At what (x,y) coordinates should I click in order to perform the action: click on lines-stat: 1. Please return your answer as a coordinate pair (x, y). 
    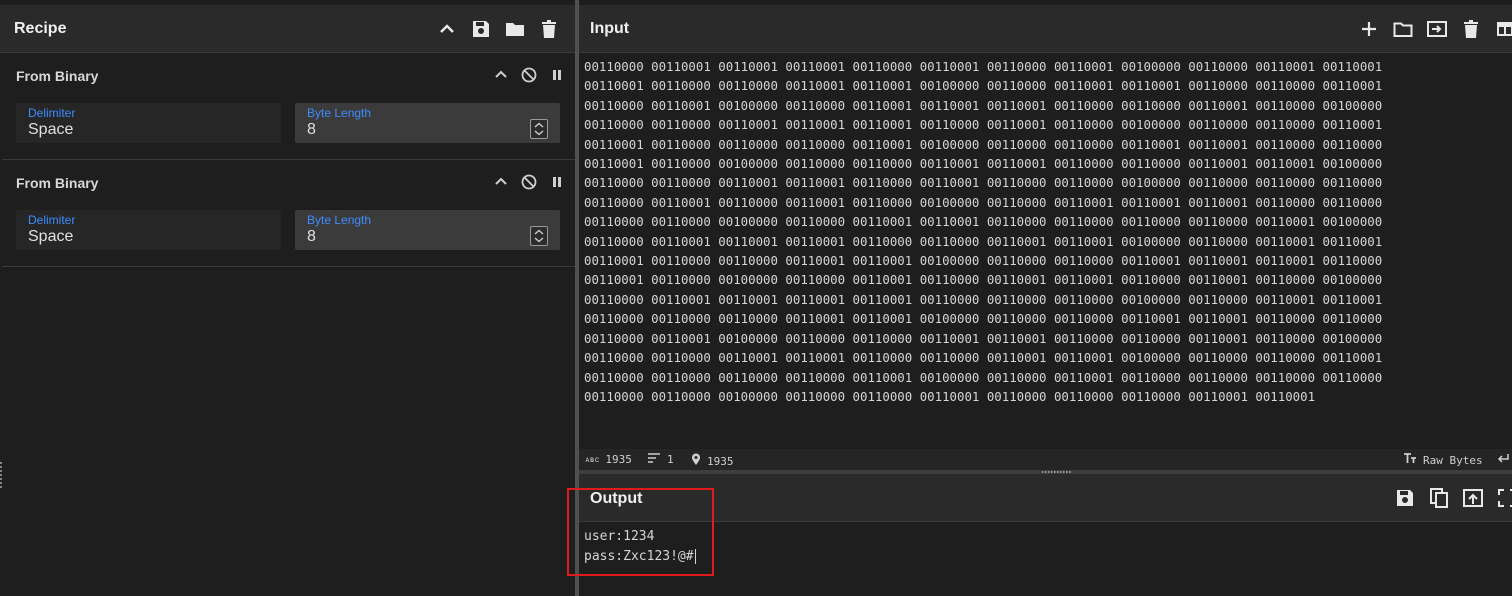
    Looking at the image, I should click on (660, 459).